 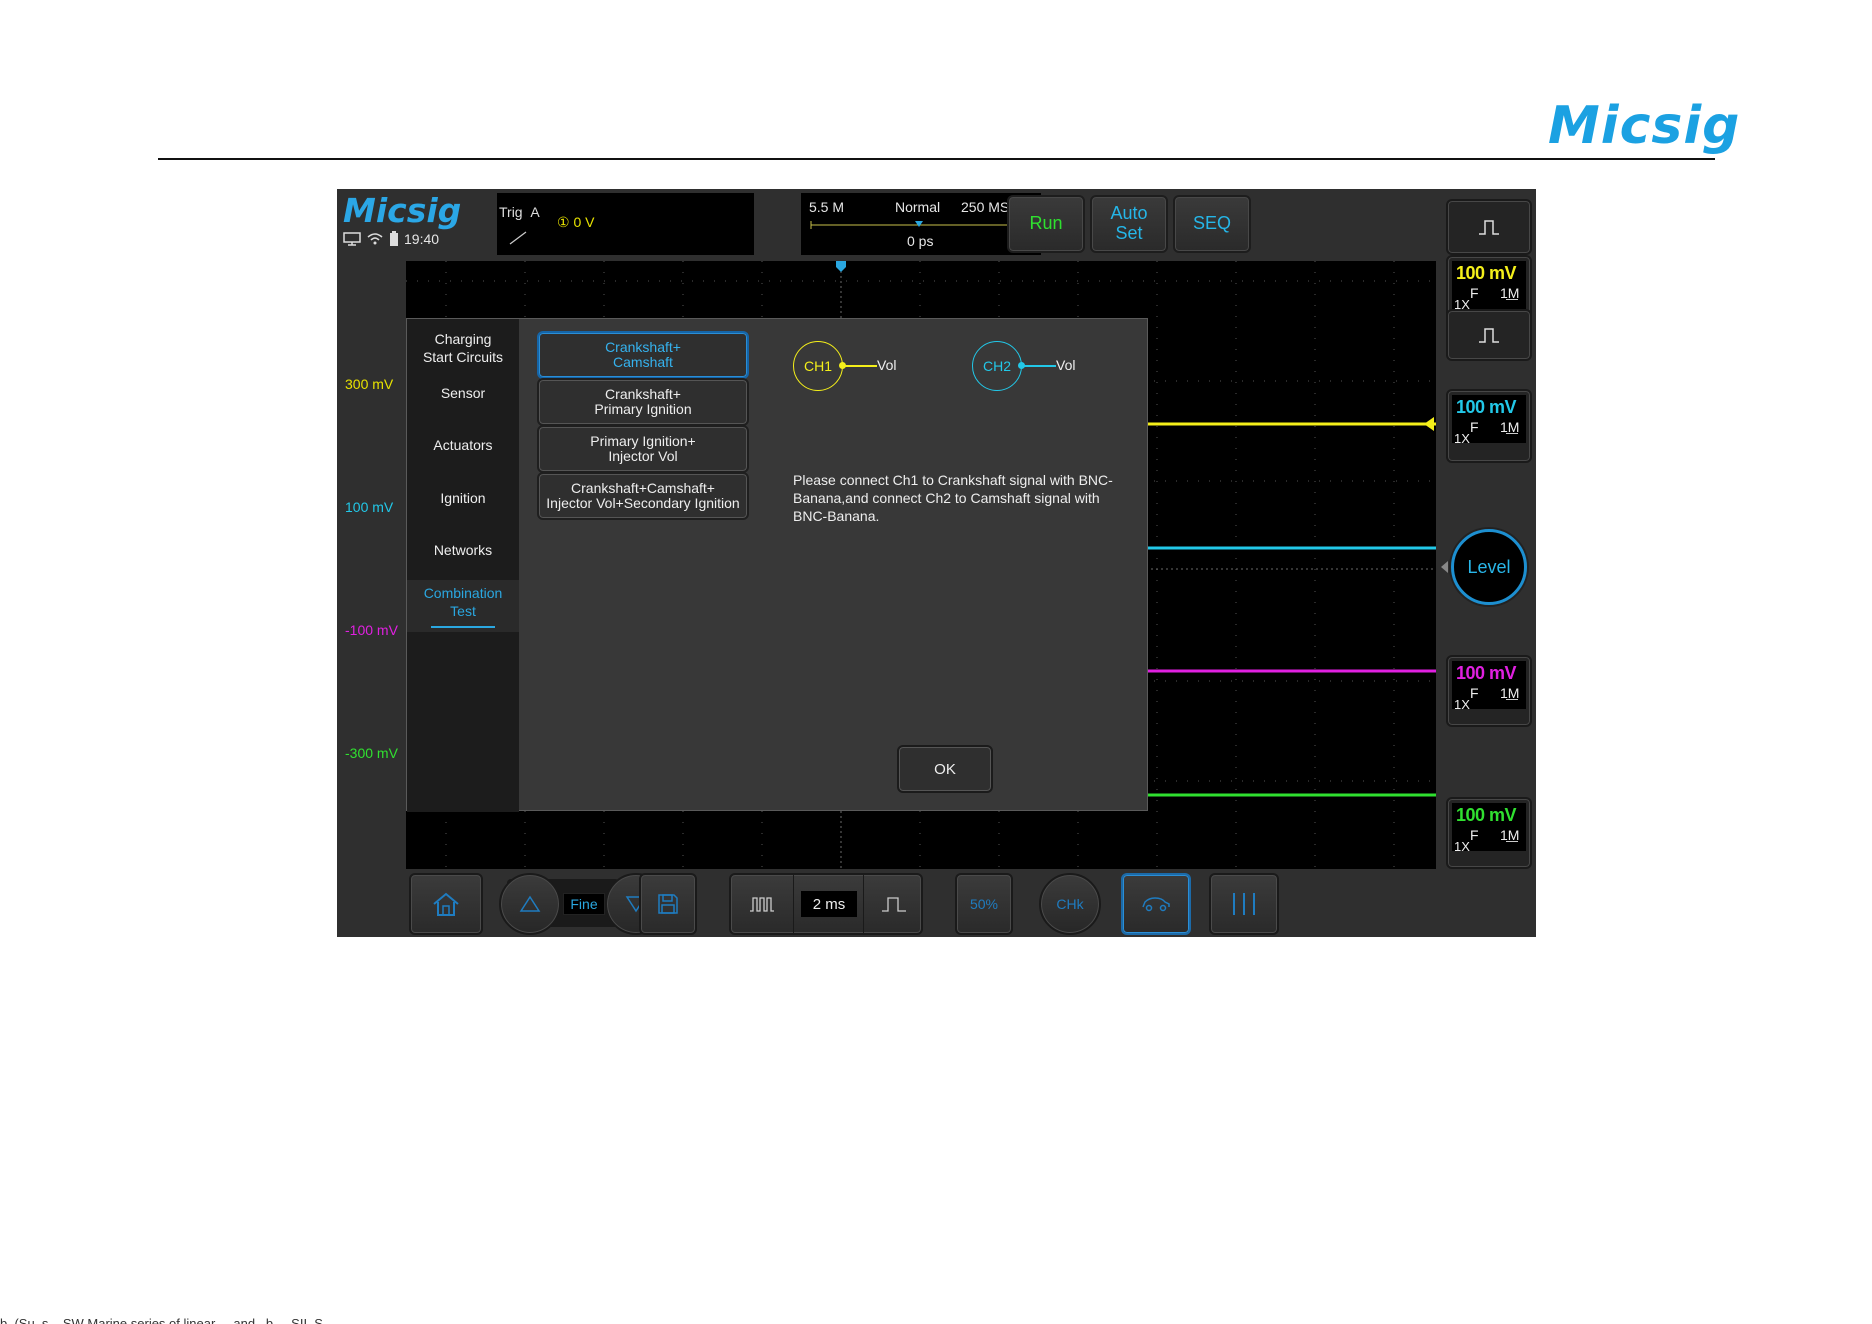 What do you see at coordinates (1474, 293) in the screenshot?
I see `ch1-coupling: F` at bounding box center [1474, 293].